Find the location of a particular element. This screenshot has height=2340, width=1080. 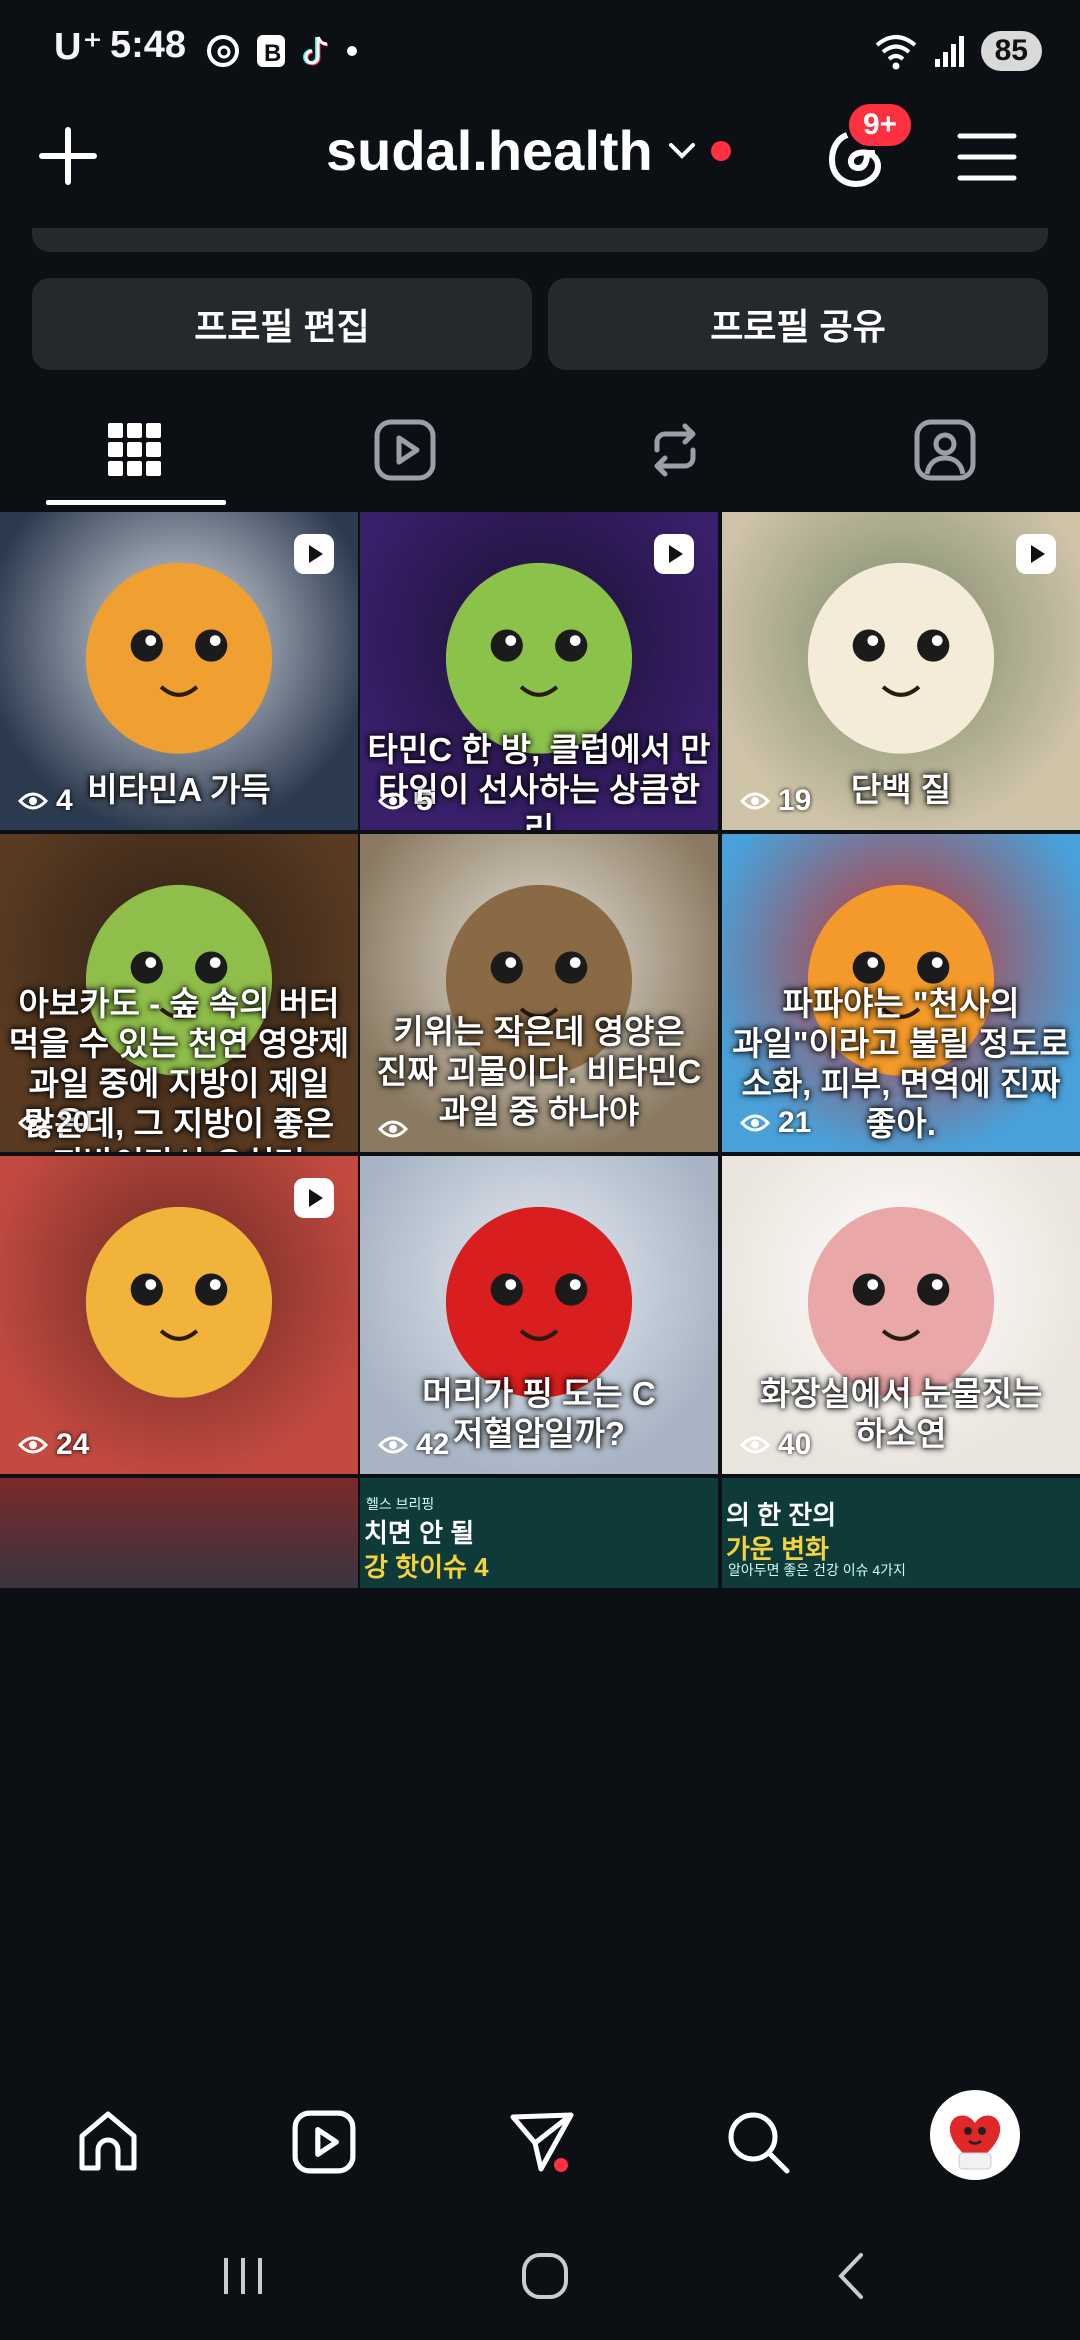

nav-home is located at coordinates (108, 2142).